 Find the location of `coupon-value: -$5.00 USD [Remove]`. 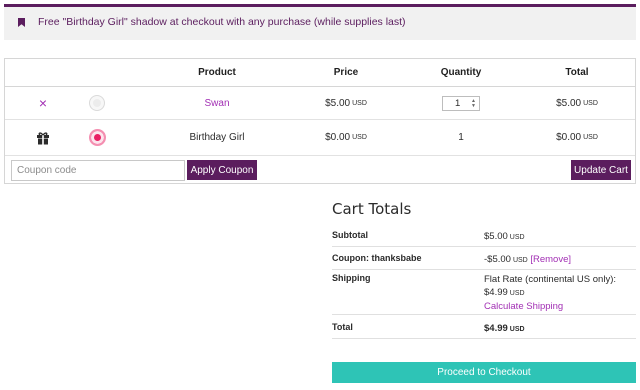

coupon-value: -$5.00 USD [Remove] is located at coordinates (528, 259).